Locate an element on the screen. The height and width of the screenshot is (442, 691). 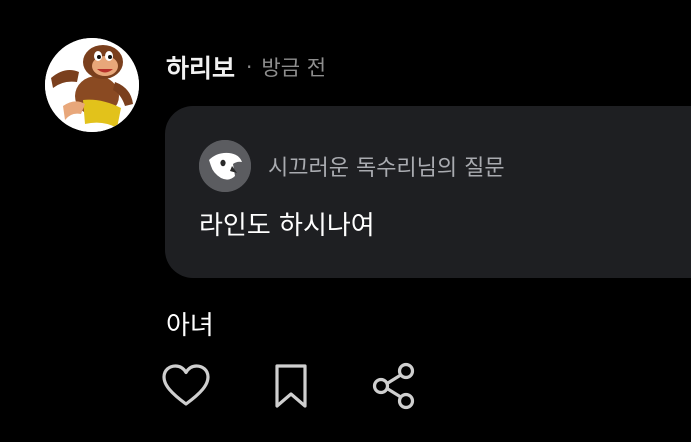
asker-avatar is located at coordinates (225, 166).